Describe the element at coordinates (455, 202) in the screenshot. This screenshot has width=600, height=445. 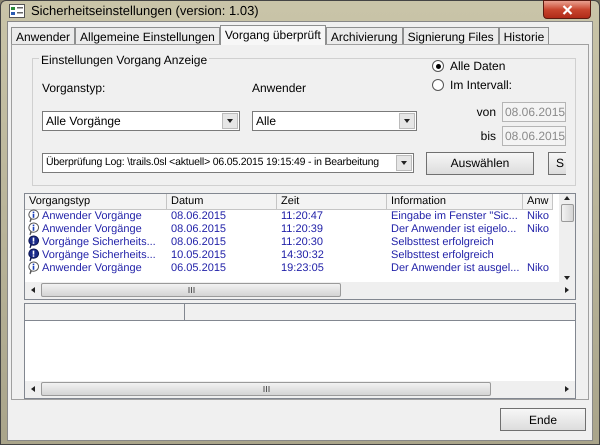
I see `column-header: Information` at that location.